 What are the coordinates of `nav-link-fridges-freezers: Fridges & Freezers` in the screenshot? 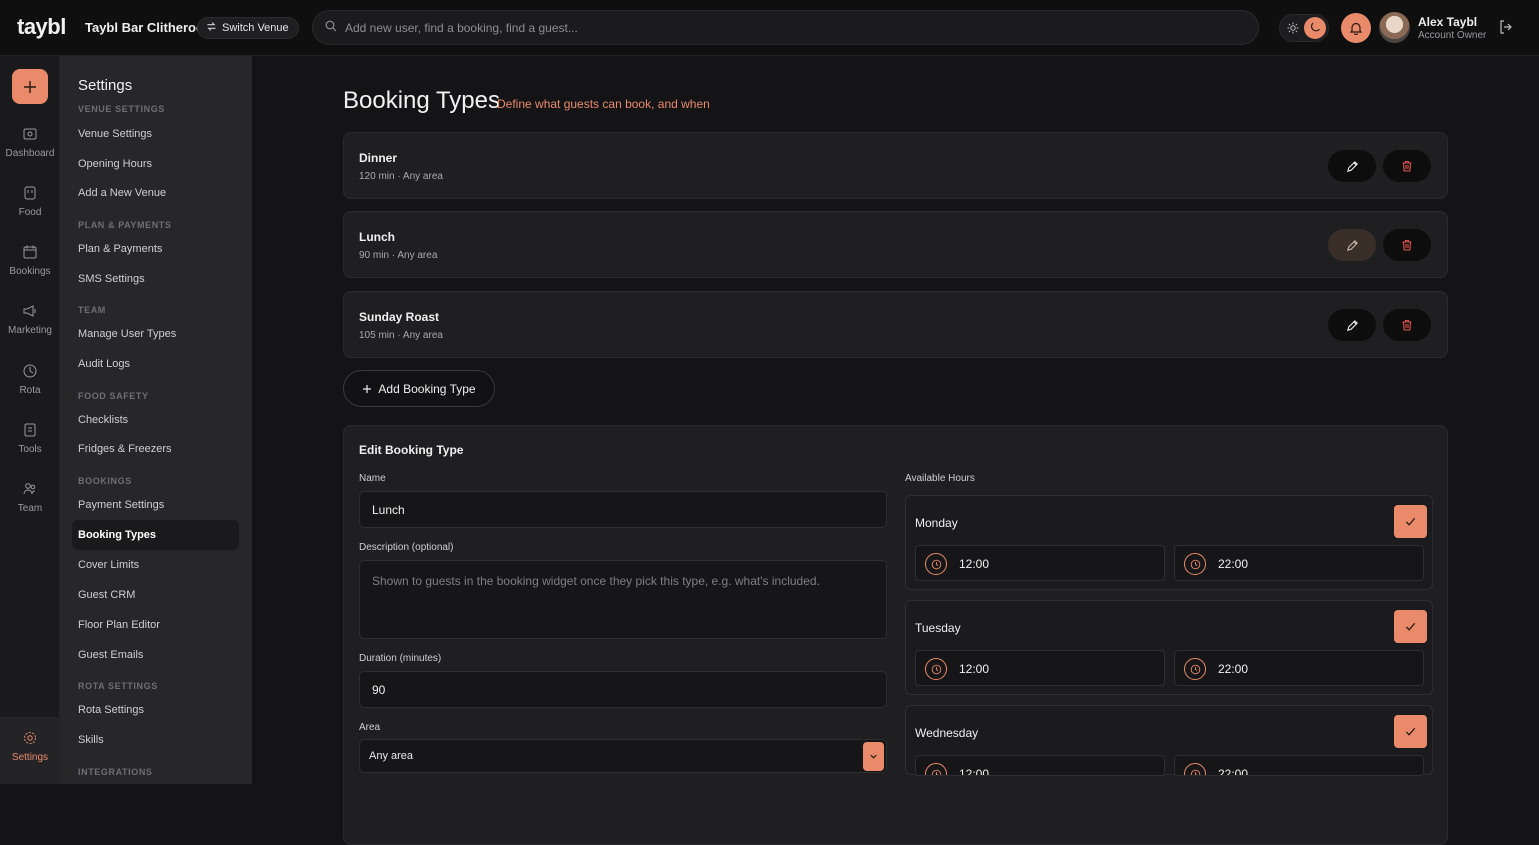 It's located at (155, 449).